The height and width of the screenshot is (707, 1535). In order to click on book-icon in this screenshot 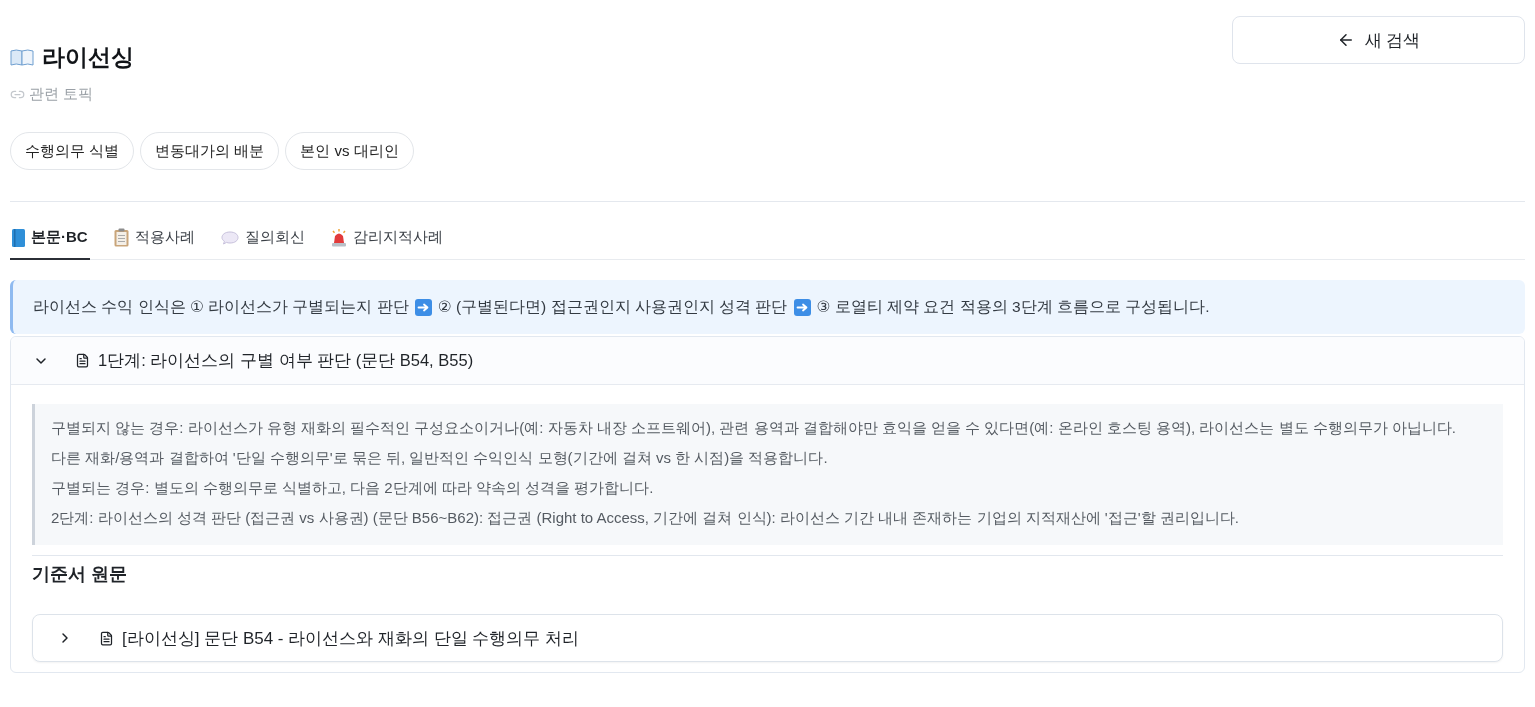, I will do `click(18, 237)`.